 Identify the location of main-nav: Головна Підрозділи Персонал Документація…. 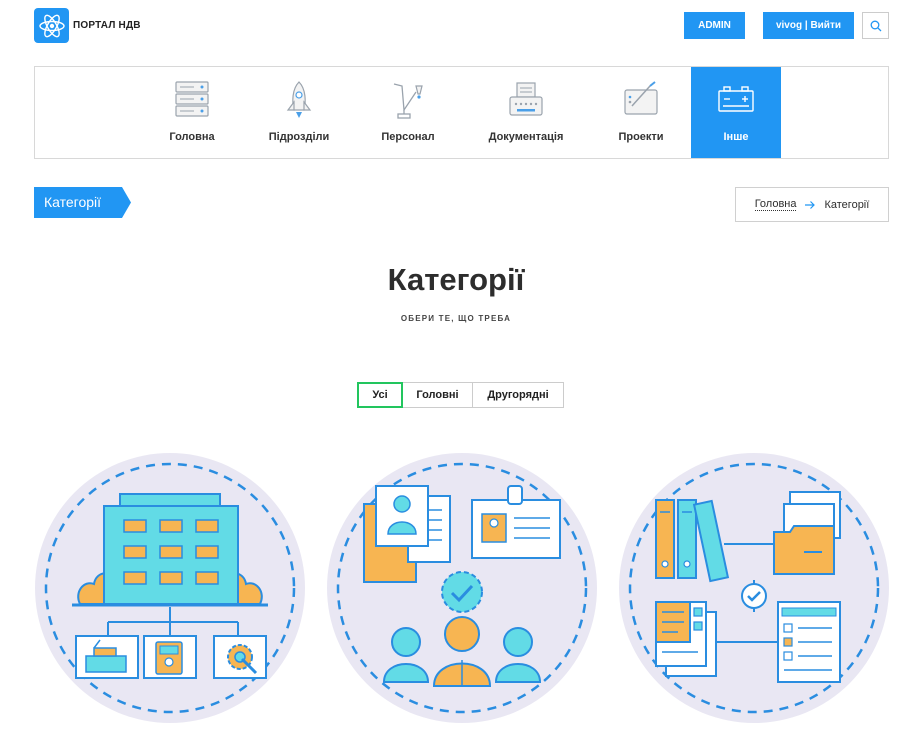
(461, 112).